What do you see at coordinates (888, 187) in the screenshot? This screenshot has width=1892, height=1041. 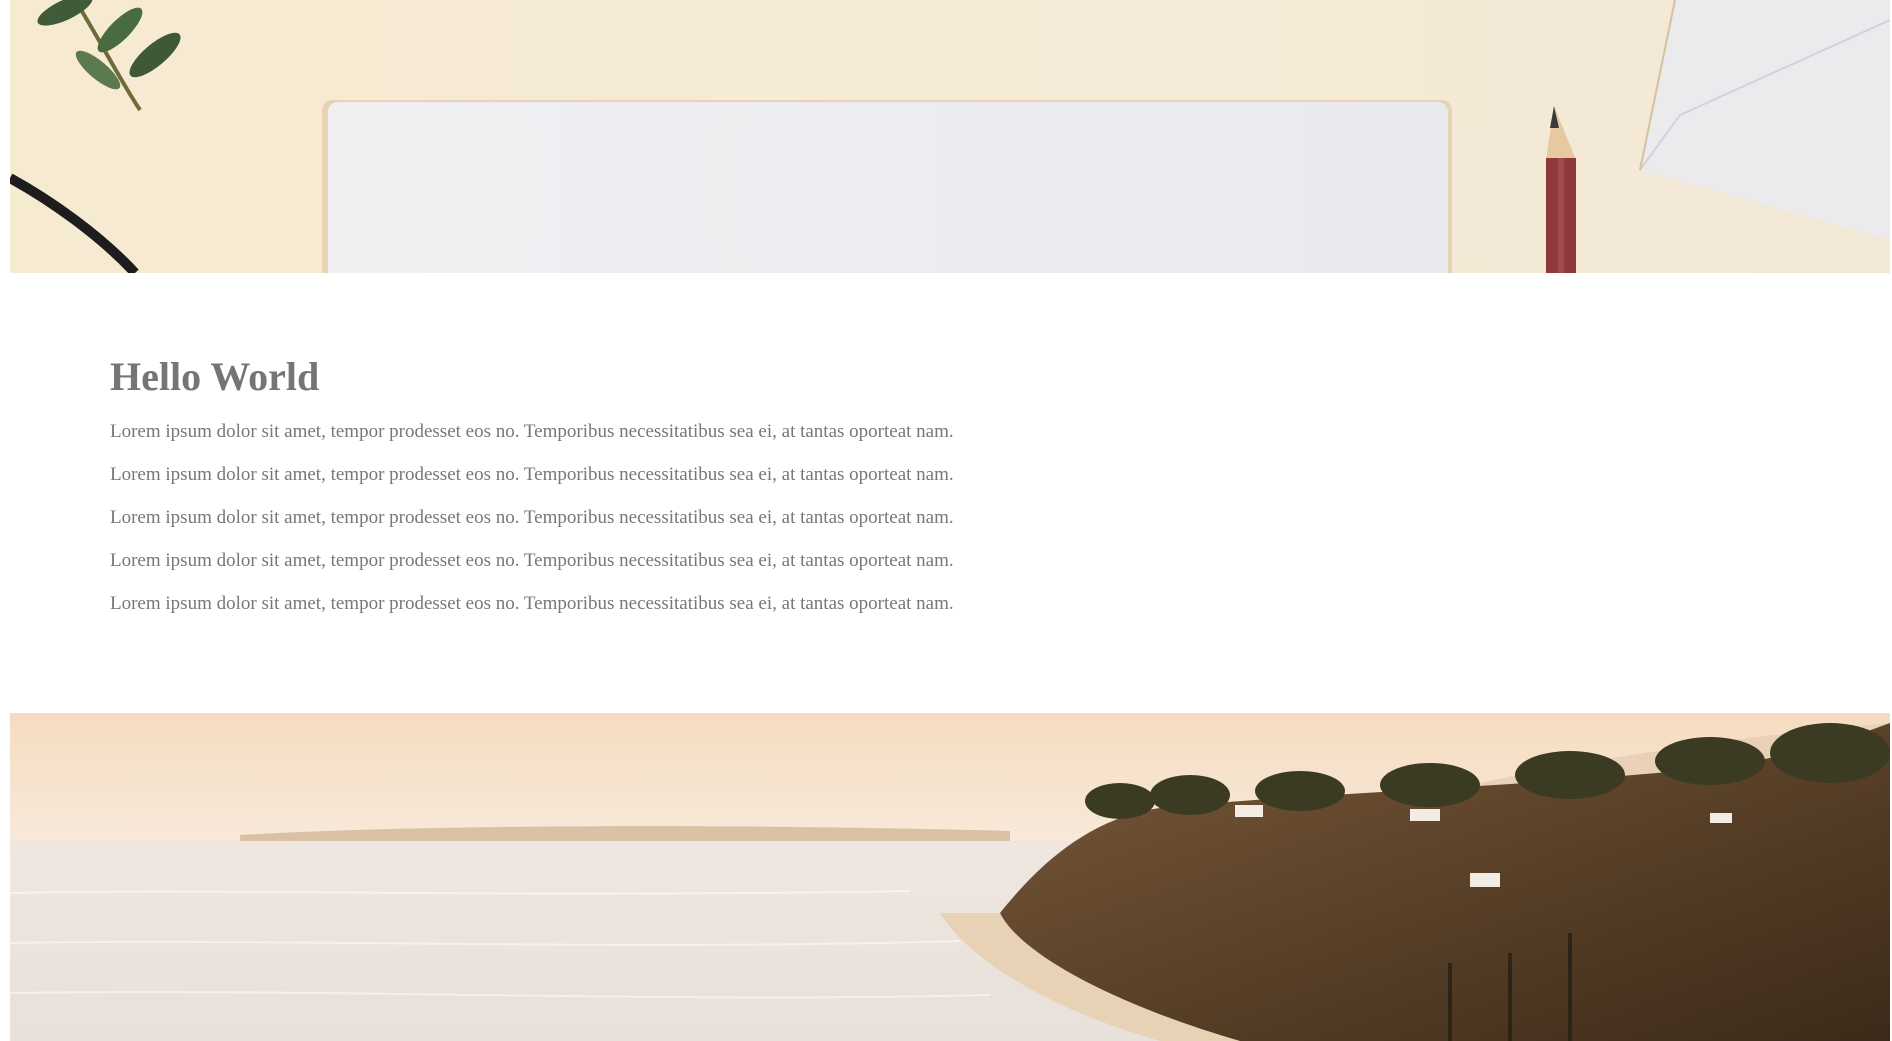 I see `paper-card` at bounding box center [888, 187].